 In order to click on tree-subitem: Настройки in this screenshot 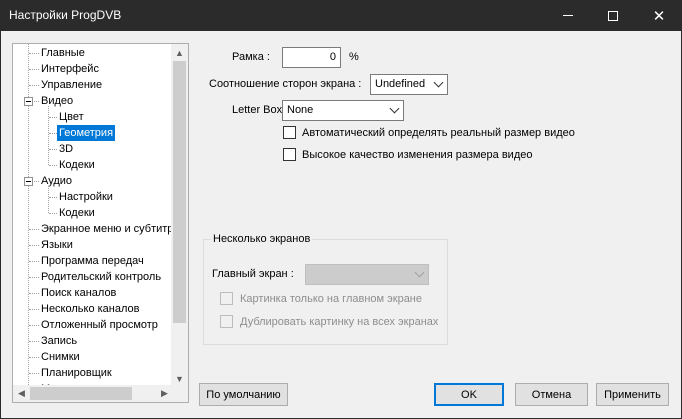, I will do `click(93, 197)`.